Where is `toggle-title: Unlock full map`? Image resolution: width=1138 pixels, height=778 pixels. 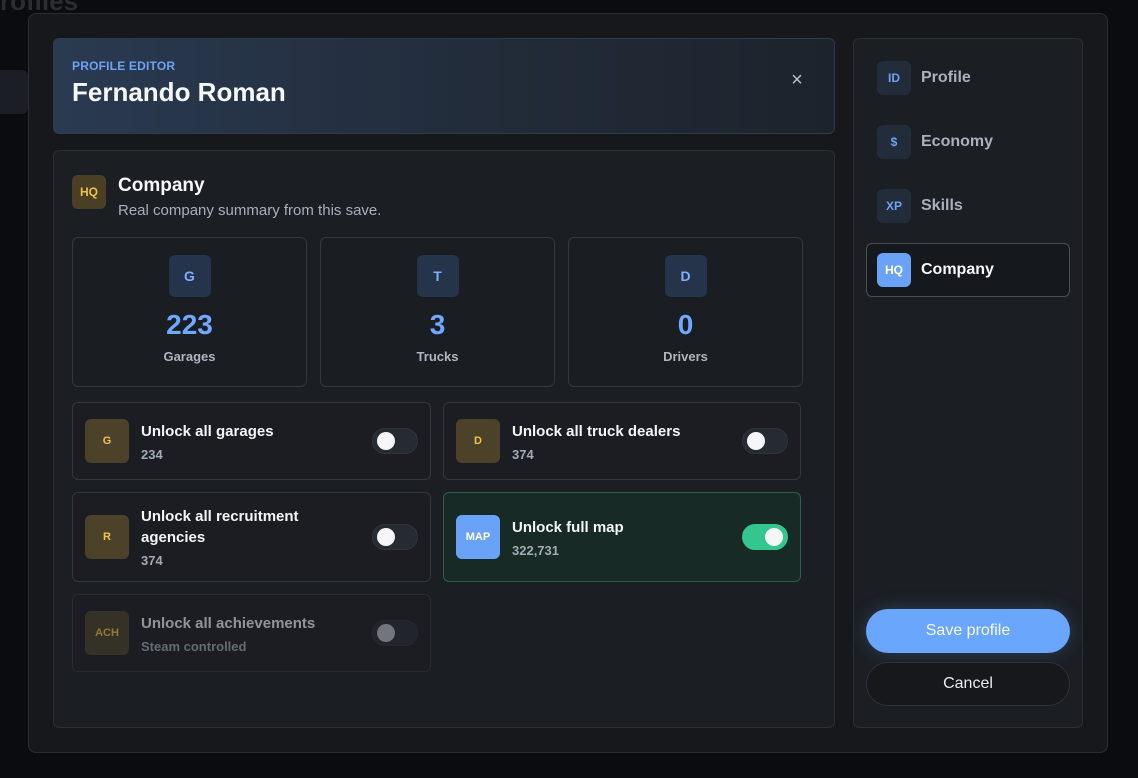
toggle-title: Unlock full map is located at coordinates (568, 527).